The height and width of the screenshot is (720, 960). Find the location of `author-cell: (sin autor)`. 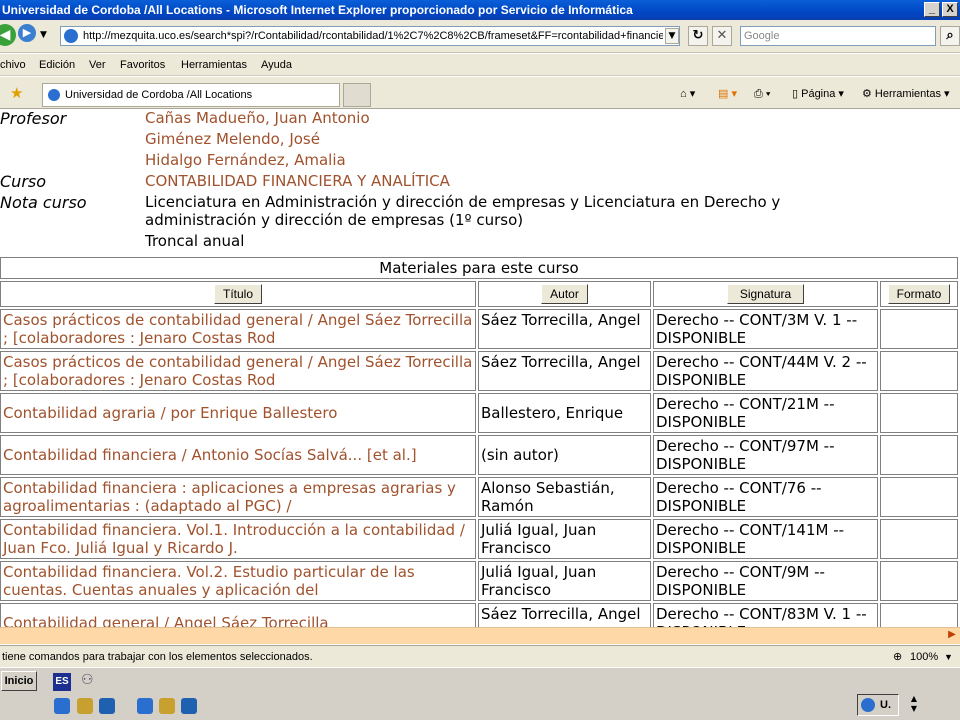

author-cell: (sin autor) is located at coordinates (564, 455).